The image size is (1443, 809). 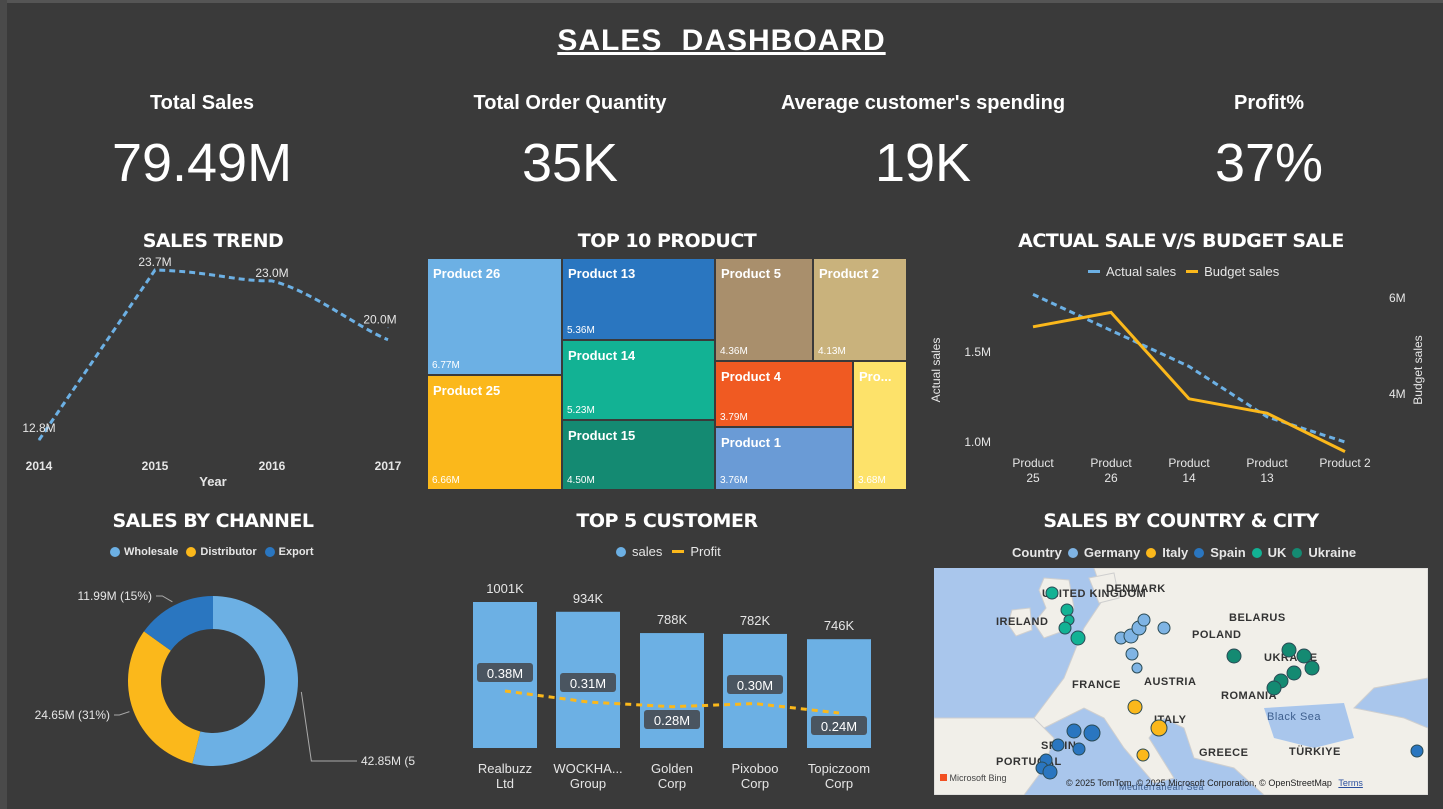 I want to click on donut-leader-line, so click(x=328, y=726).